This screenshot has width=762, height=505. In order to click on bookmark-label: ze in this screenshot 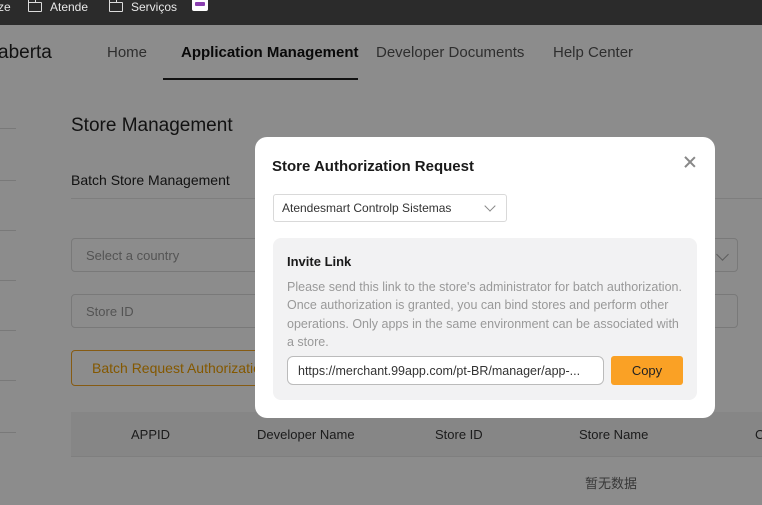, I will do `click(5, 7)`.